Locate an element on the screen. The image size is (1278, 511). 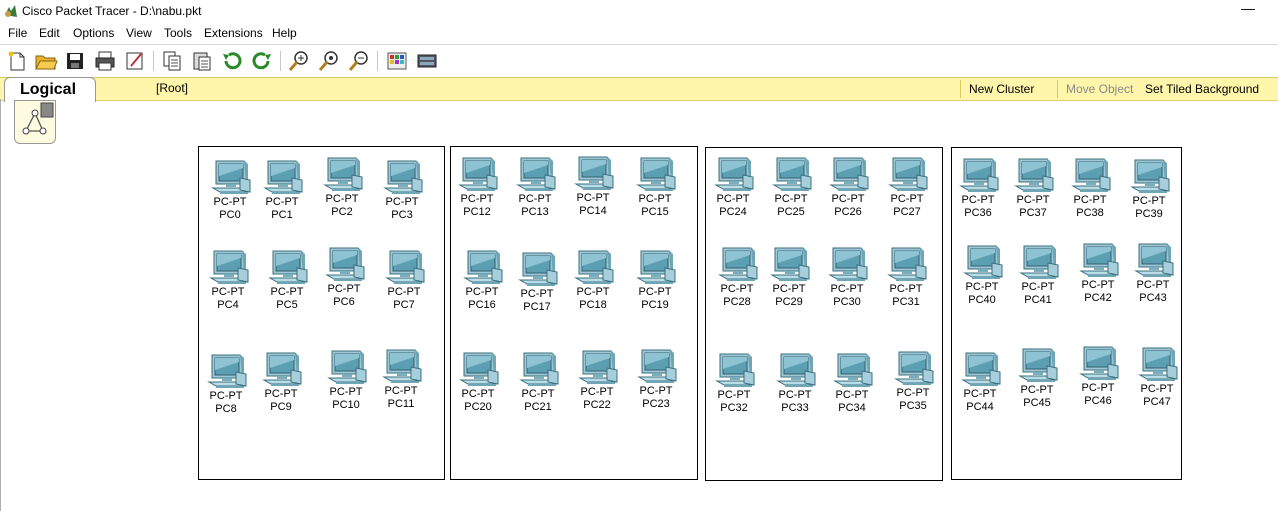
paste-icon is located at coordinates (202, 61).